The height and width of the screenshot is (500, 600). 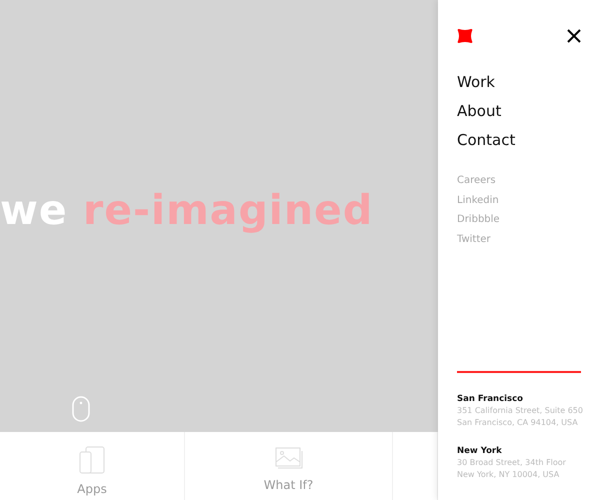 What do you see at coordinates (486, 140) in the screenshot?
I see `menu-link: Contact` at bounding box center [486, 140].